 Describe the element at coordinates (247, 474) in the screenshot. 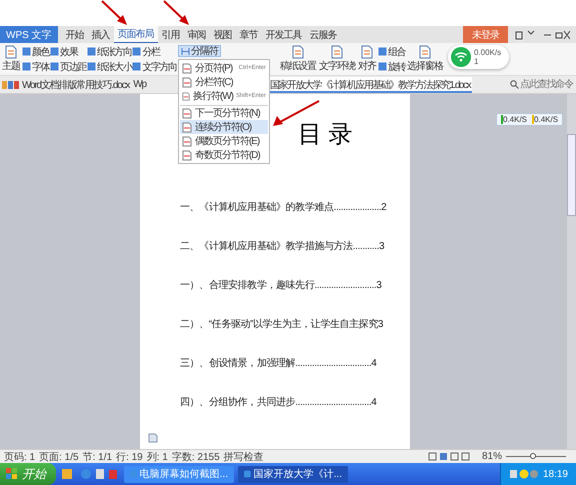

I see `app-icon` at that location.